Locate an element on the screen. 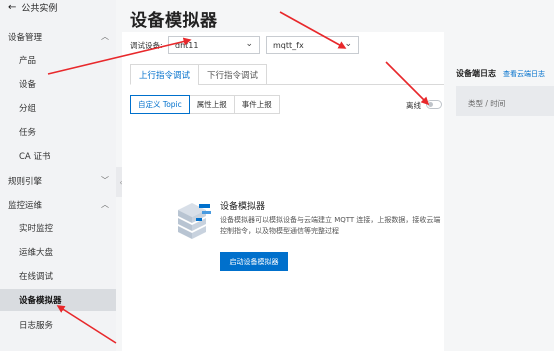  device-select-value: mqtt_fx is located at coordinates (288, 45).